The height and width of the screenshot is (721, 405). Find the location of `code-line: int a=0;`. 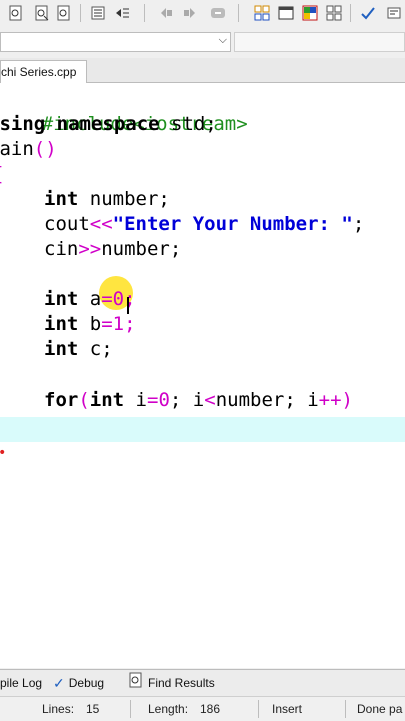

code-line: int a=0; is located at coordinates (90, 299).